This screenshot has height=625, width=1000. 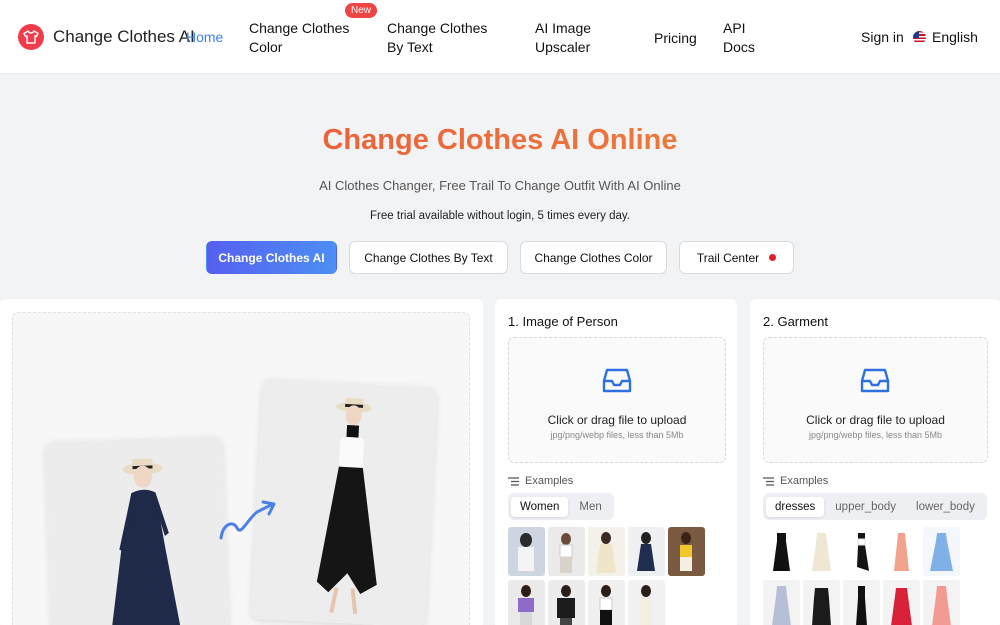 I want to click on person-category-tabs: Women Men, so click(x=561, y=506).